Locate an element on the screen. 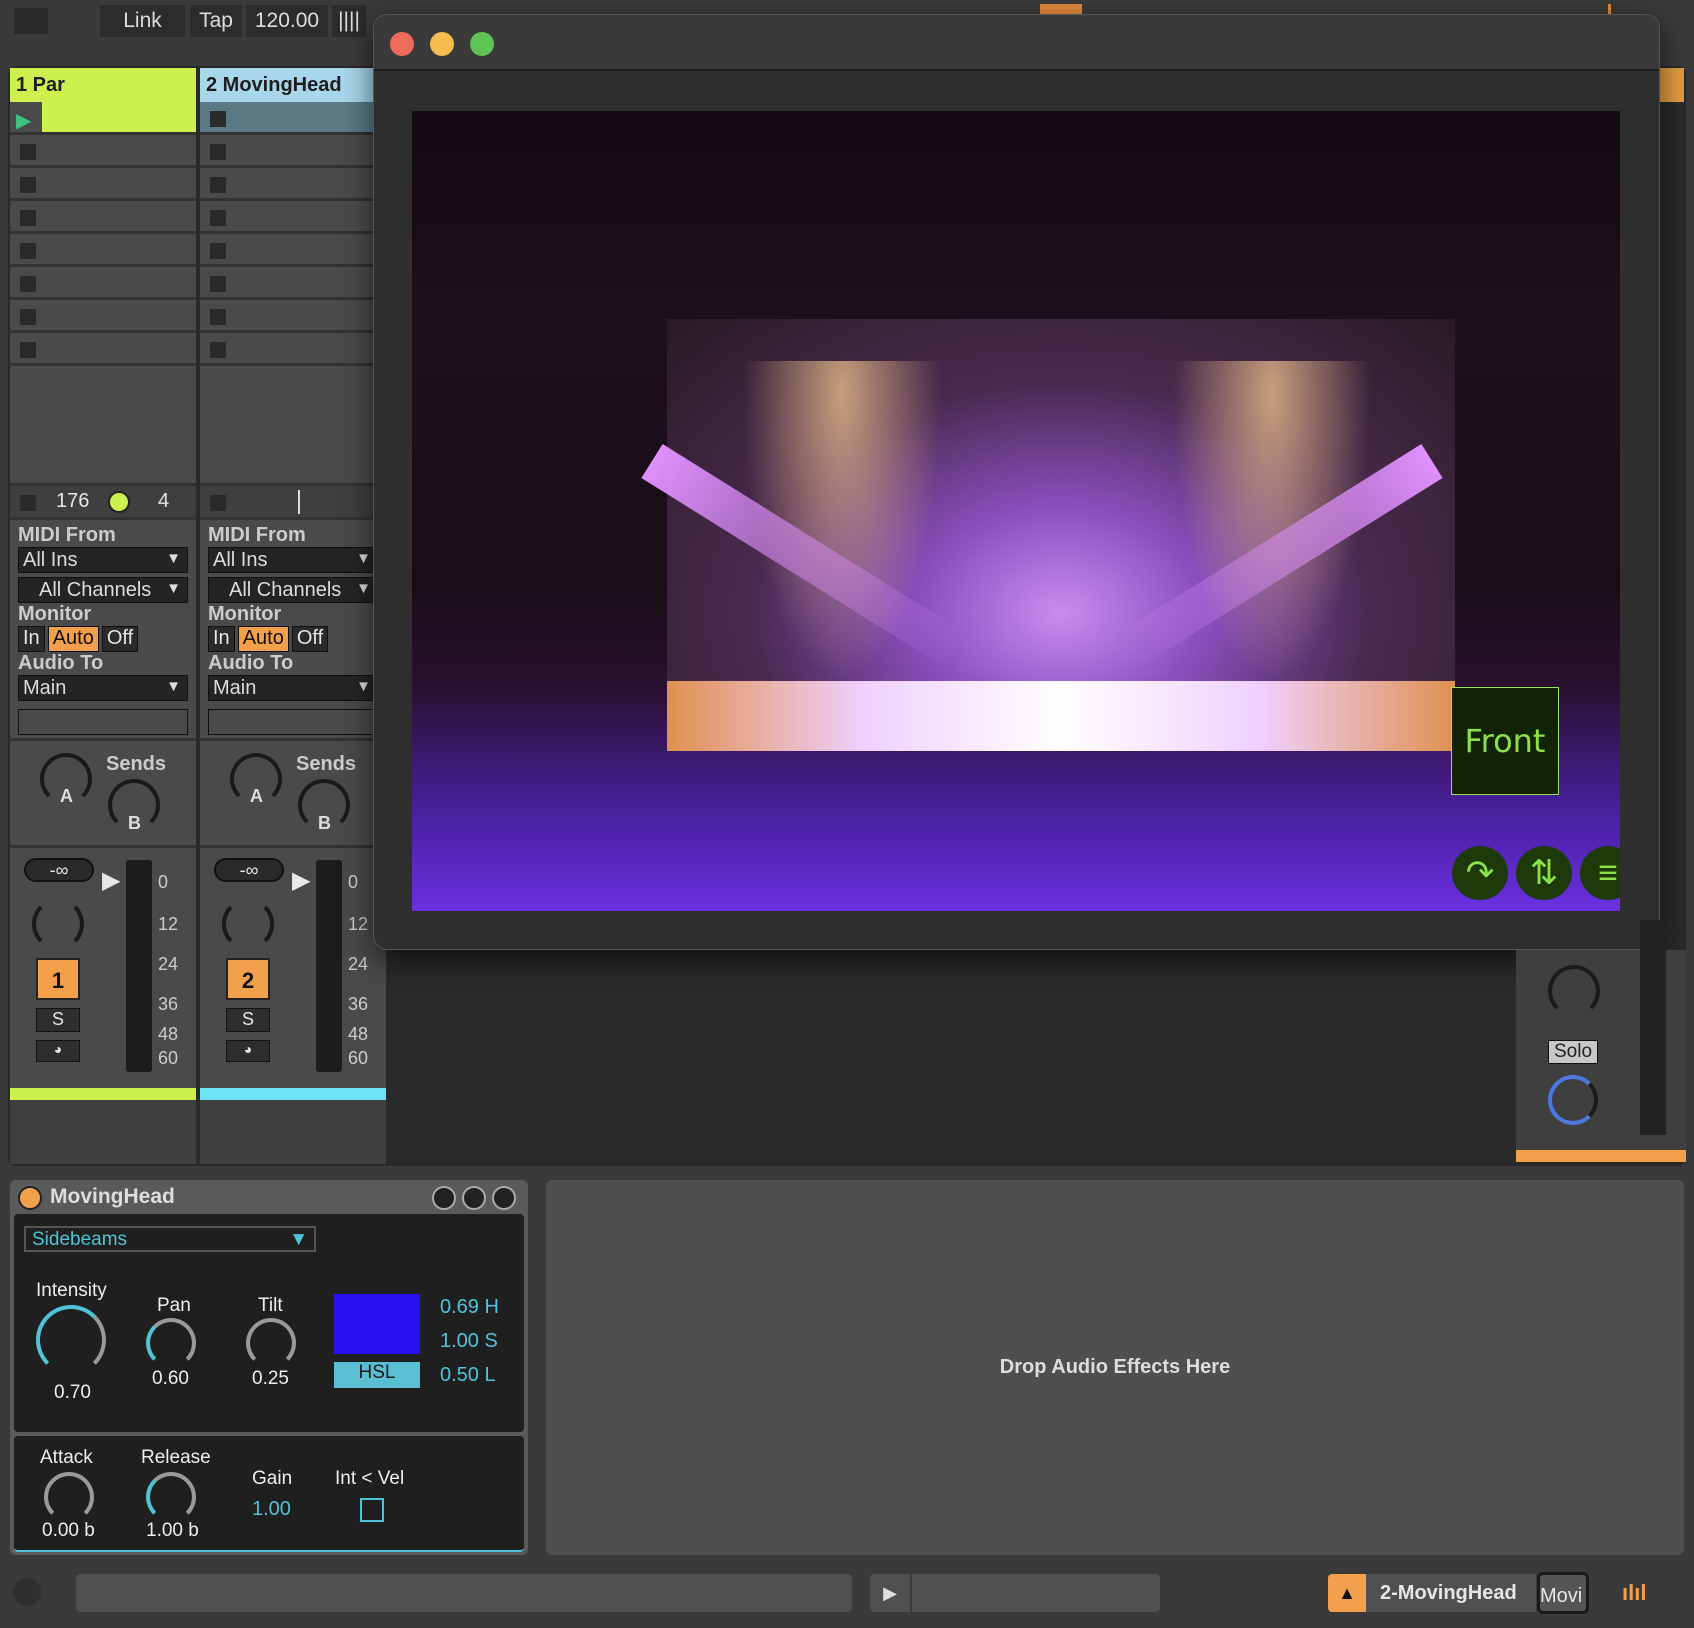 This screenshot has width=1694, height=1628. minimize-button is located at coordinates (442, 44).